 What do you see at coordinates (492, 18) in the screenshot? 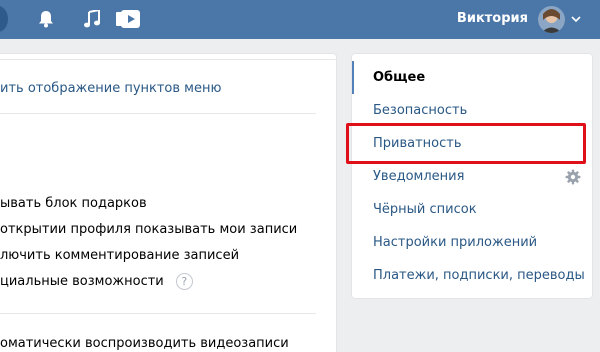
I see `user-name: Виктория` at bounding box center [492, 18].